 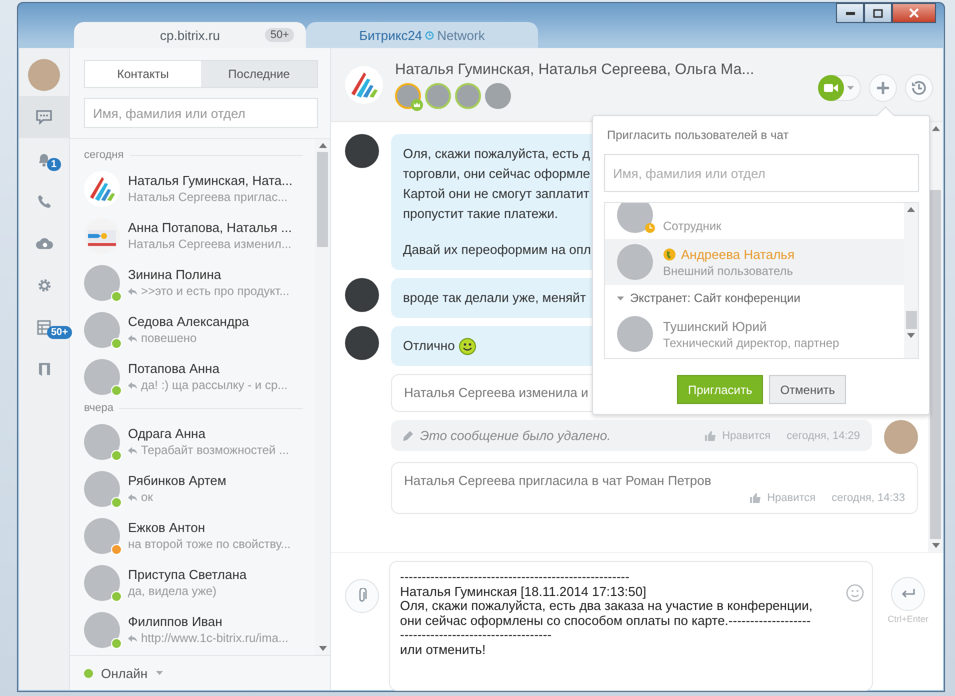 I want to click on rail-bell-button: 1, so click(x=44, y=159).